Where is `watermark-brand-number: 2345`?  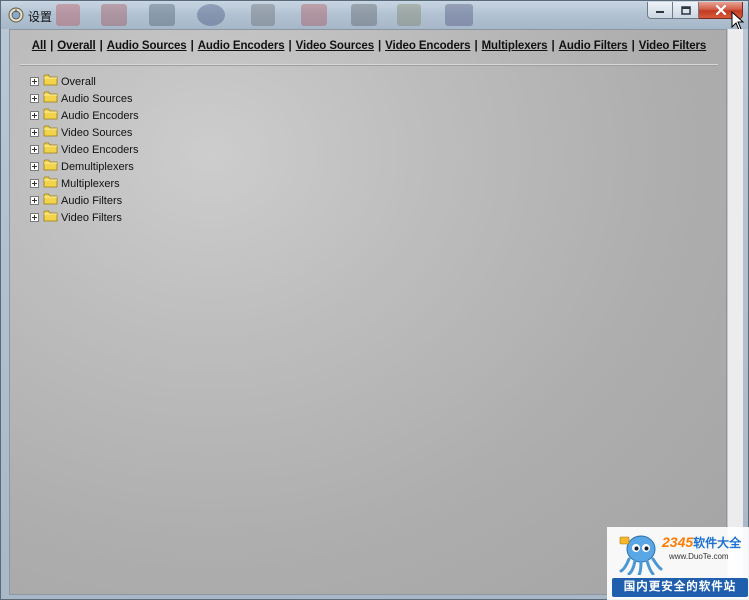
watermark-brand-number: 2345 is located at coordinates (678, 542).